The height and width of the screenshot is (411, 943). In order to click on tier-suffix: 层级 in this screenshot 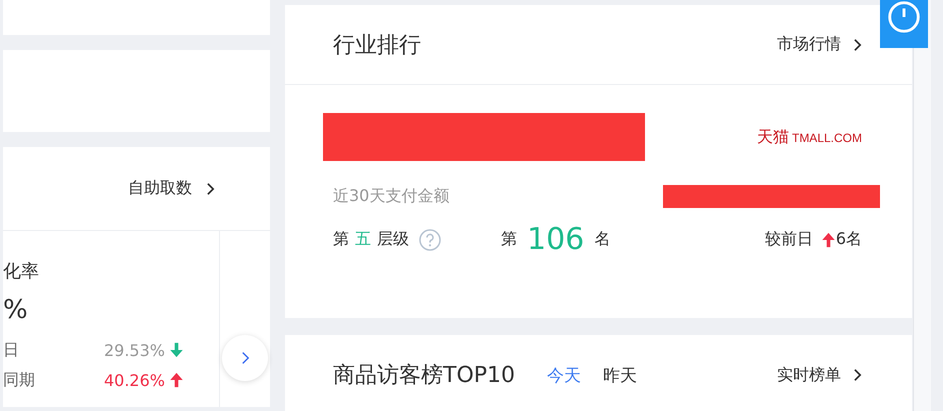, I will do `click(393, 239)`.